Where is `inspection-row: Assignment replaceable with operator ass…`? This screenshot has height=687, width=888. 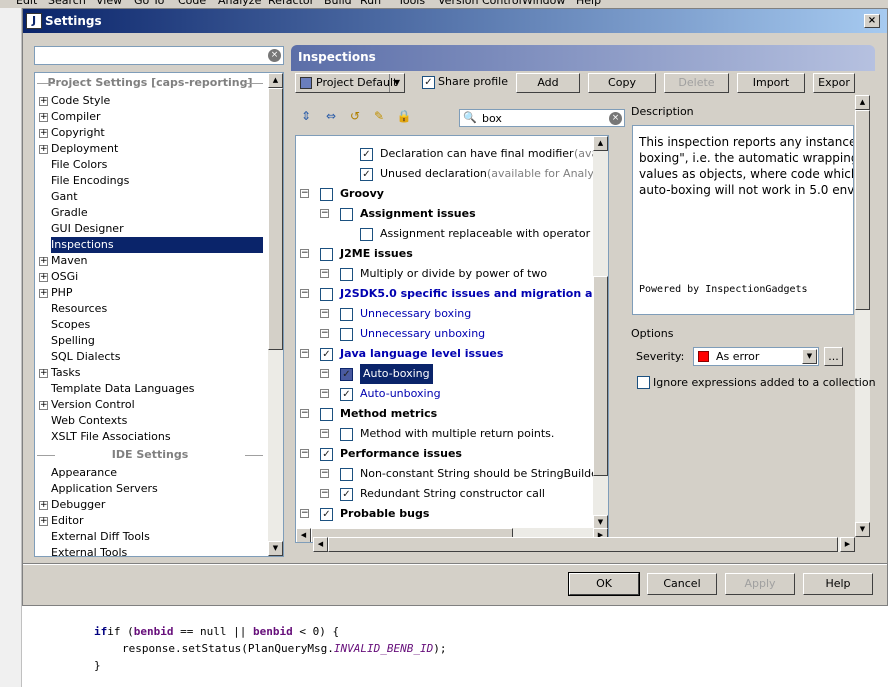 inspection-row: Assignment replaceable with operator ass… is located at coordinates (452, 234).